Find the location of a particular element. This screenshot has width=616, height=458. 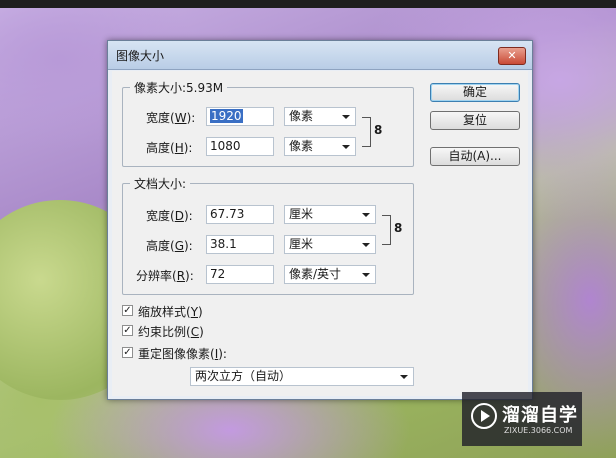

pixel-dimensions-legend: 像素大小:5.93M is located at coordinates (179, 87).